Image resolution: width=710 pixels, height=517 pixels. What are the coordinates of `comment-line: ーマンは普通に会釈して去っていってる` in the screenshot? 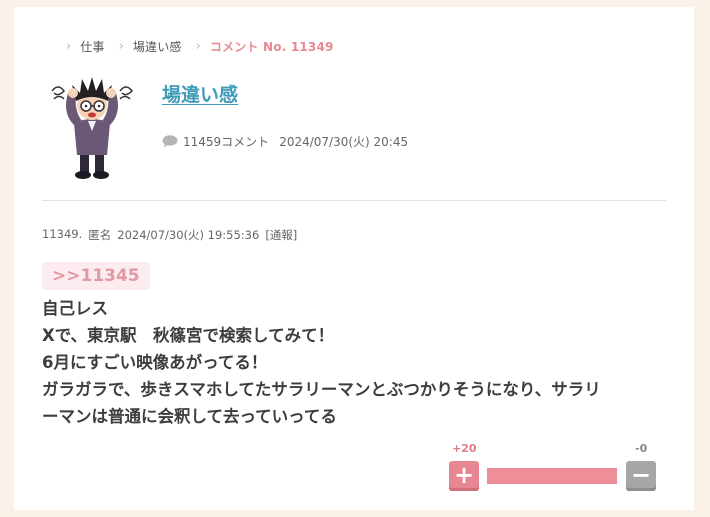 It's located at (189, 416).